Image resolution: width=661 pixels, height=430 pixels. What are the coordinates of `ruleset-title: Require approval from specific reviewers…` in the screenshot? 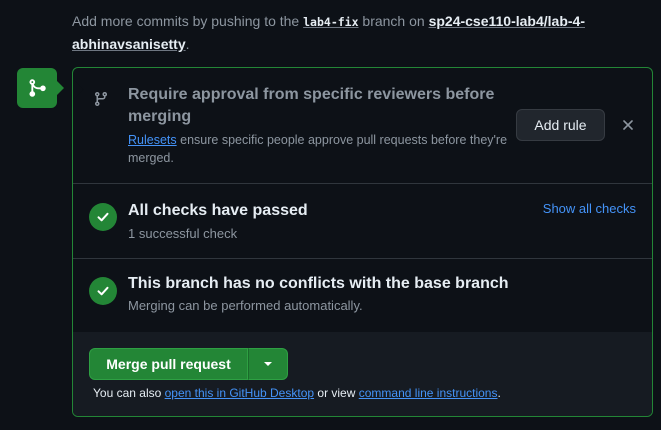 It's located at (311, 105).